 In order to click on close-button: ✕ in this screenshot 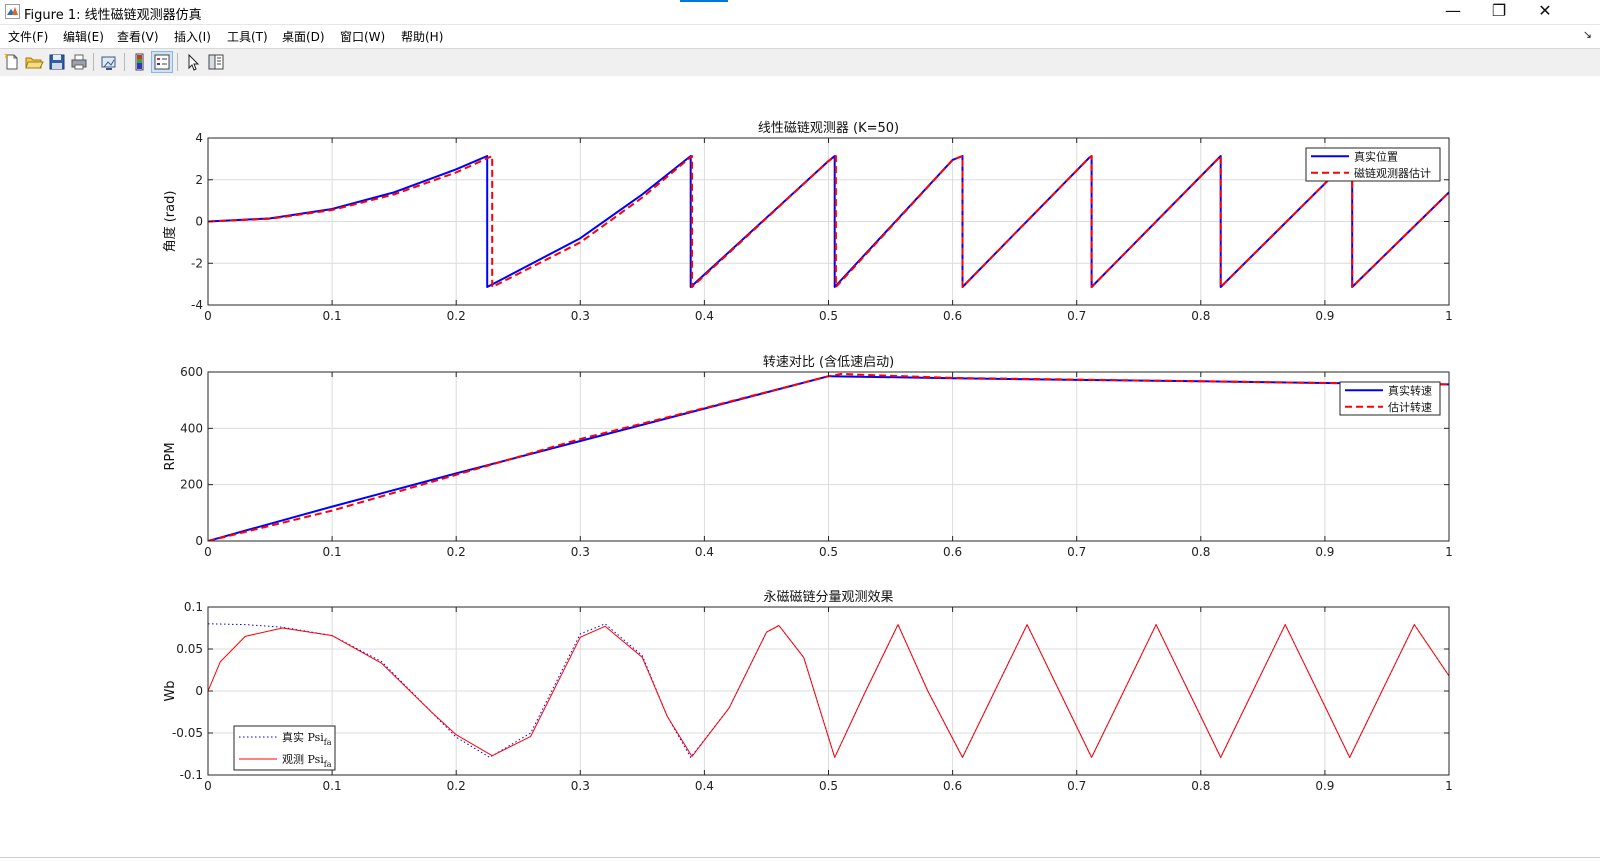, I will do `click(1545, 12)`.